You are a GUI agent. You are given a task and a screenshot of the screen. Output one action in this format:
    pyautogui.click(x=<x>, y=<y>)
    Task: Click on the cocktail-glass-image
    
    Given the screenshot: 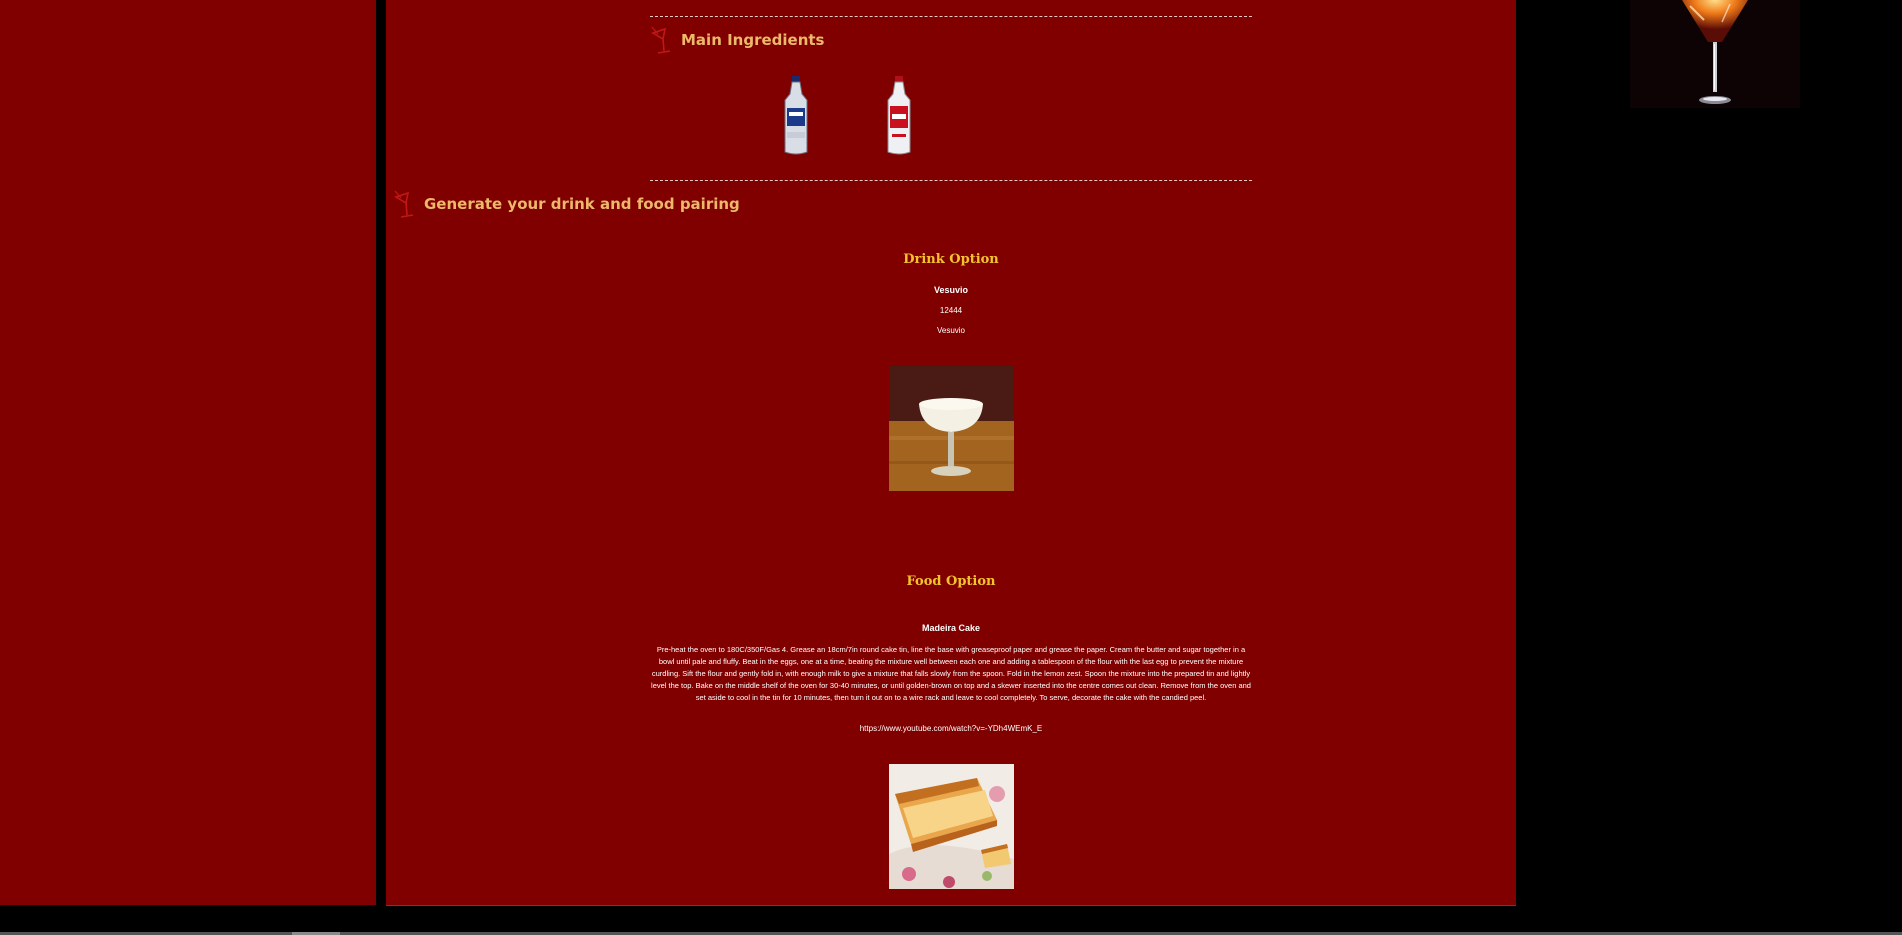 What is the action you would take?
    pyautogui.click(x=1715, y=54)
    